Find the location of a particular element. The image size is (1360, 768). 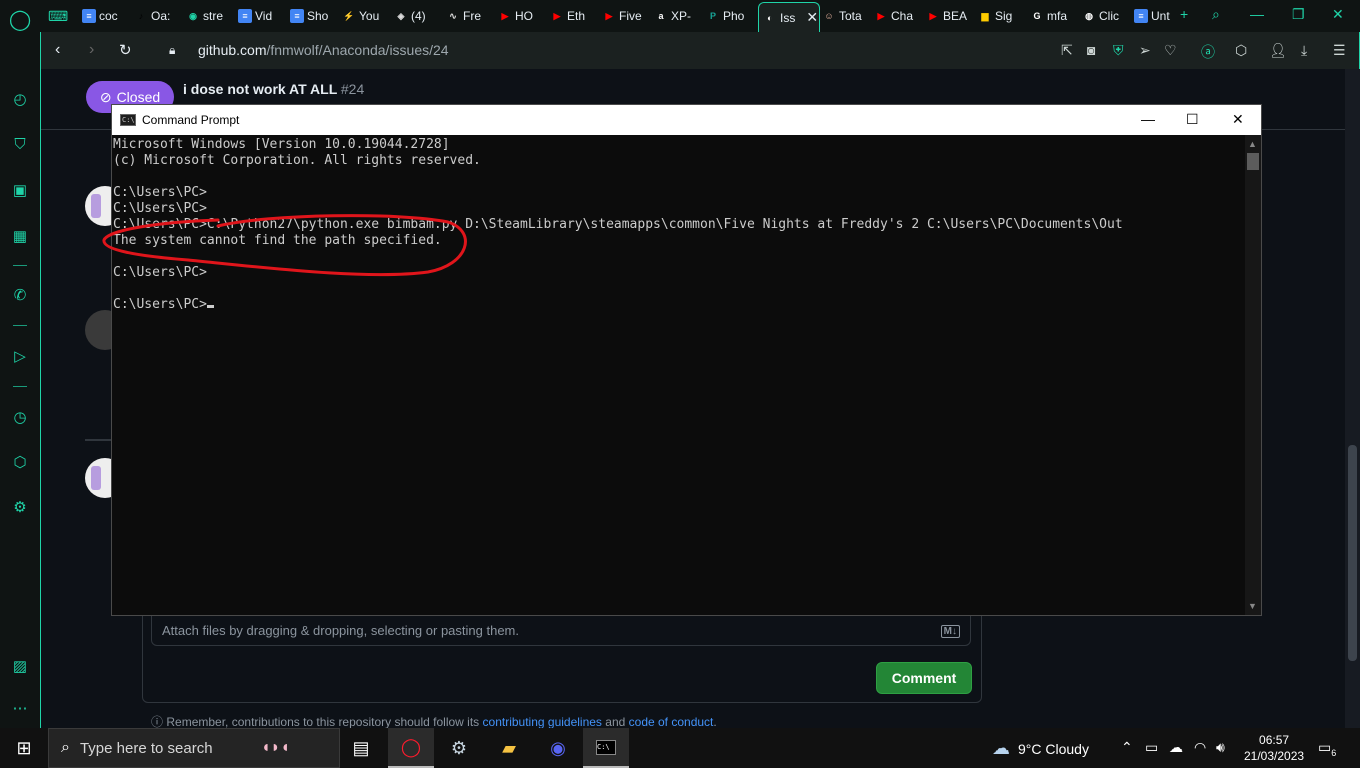

show-hidden-icons-icon: ⌃ is located at coordinates (1127, 747).